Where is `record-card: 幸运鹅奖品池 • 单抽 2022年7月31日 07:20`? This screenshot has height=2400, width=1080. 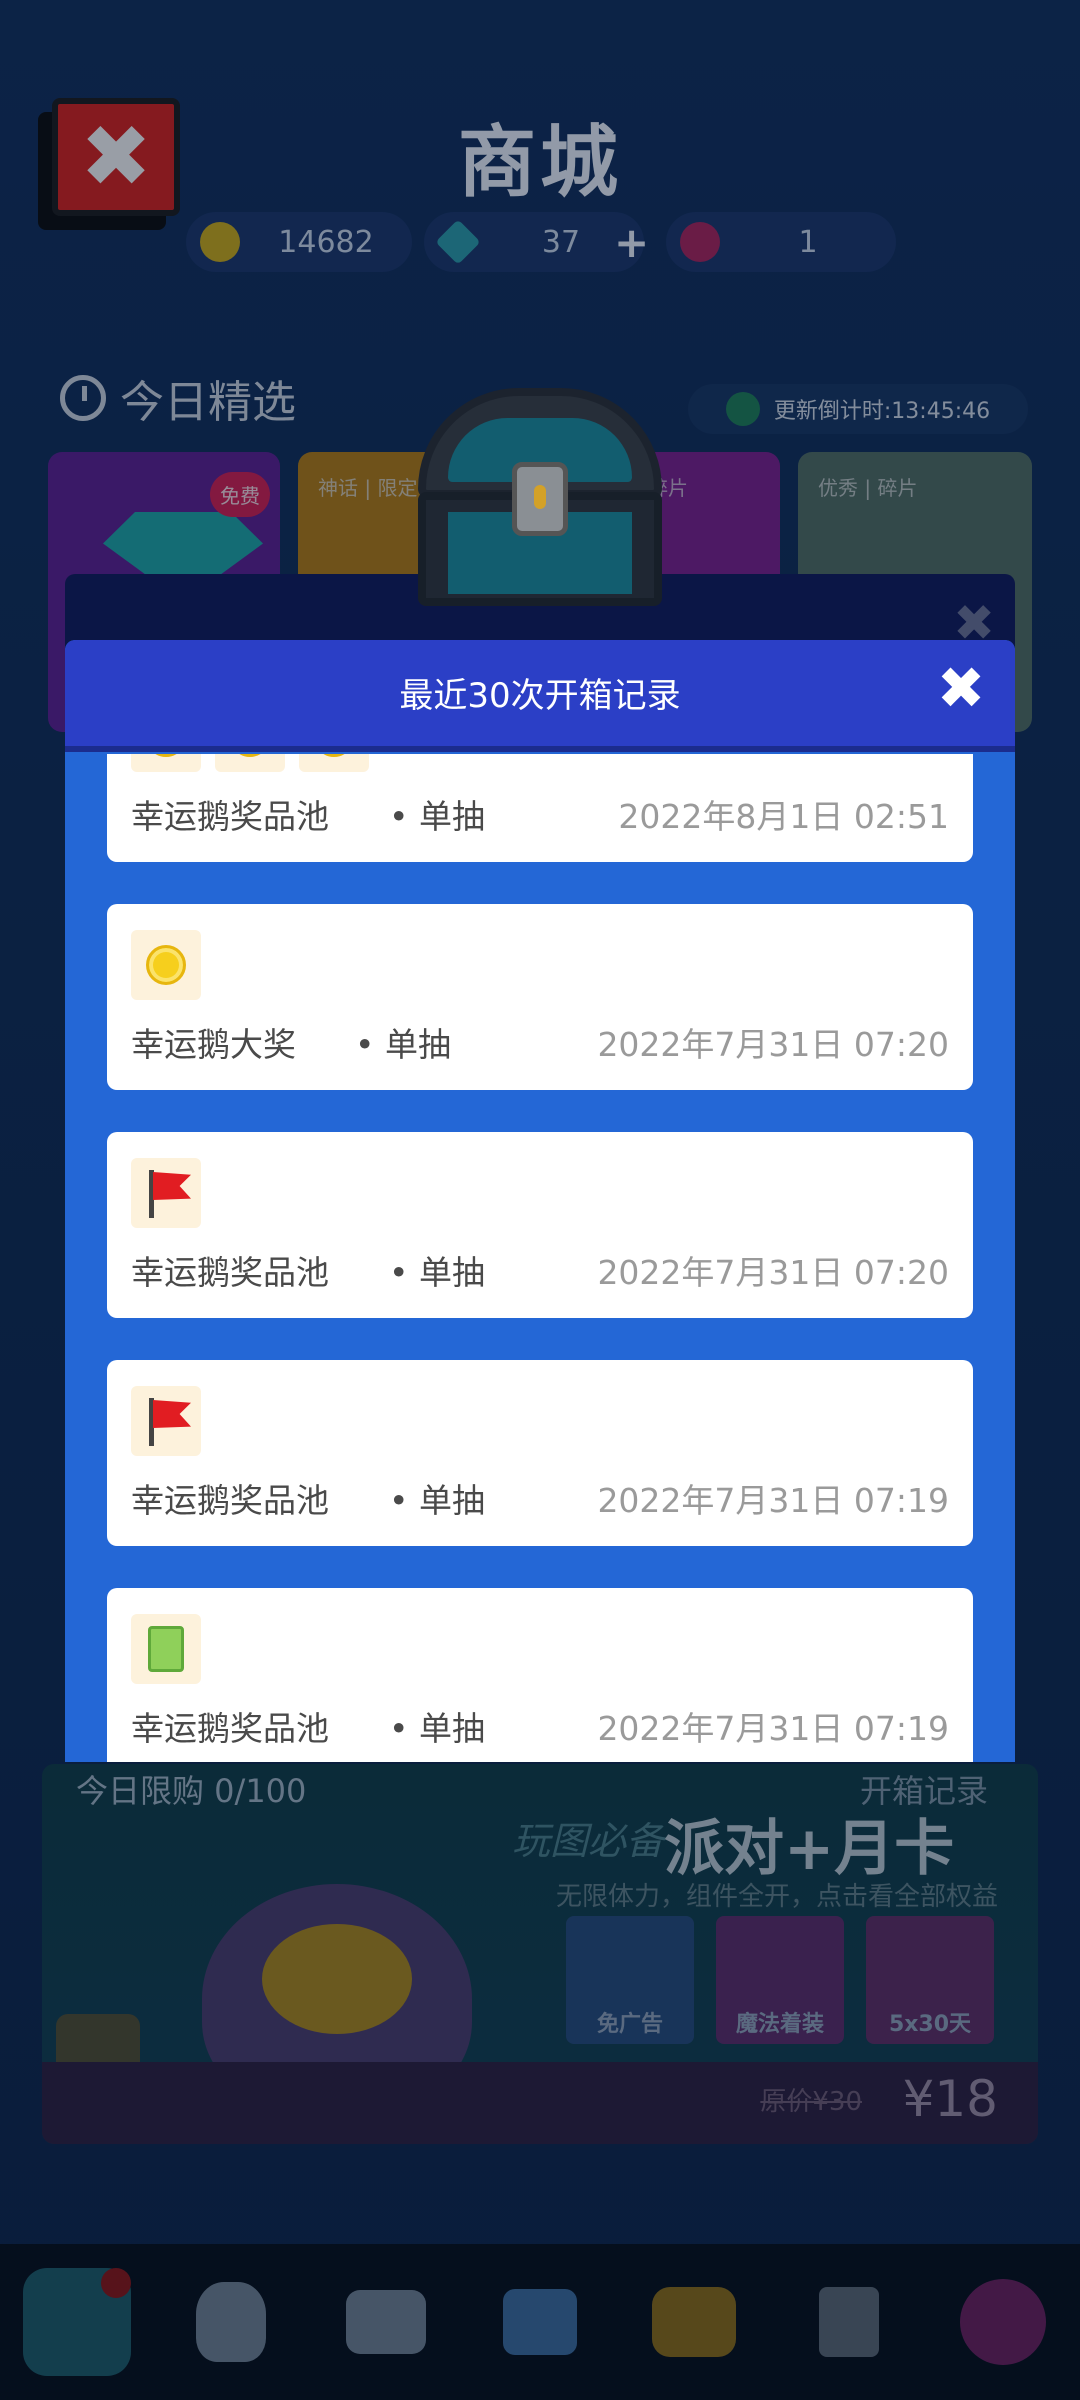 record-card: 幸运鹅奖品池 • 单抽 2022年7月31日 07:20 is located at coordinates (540, 1225).